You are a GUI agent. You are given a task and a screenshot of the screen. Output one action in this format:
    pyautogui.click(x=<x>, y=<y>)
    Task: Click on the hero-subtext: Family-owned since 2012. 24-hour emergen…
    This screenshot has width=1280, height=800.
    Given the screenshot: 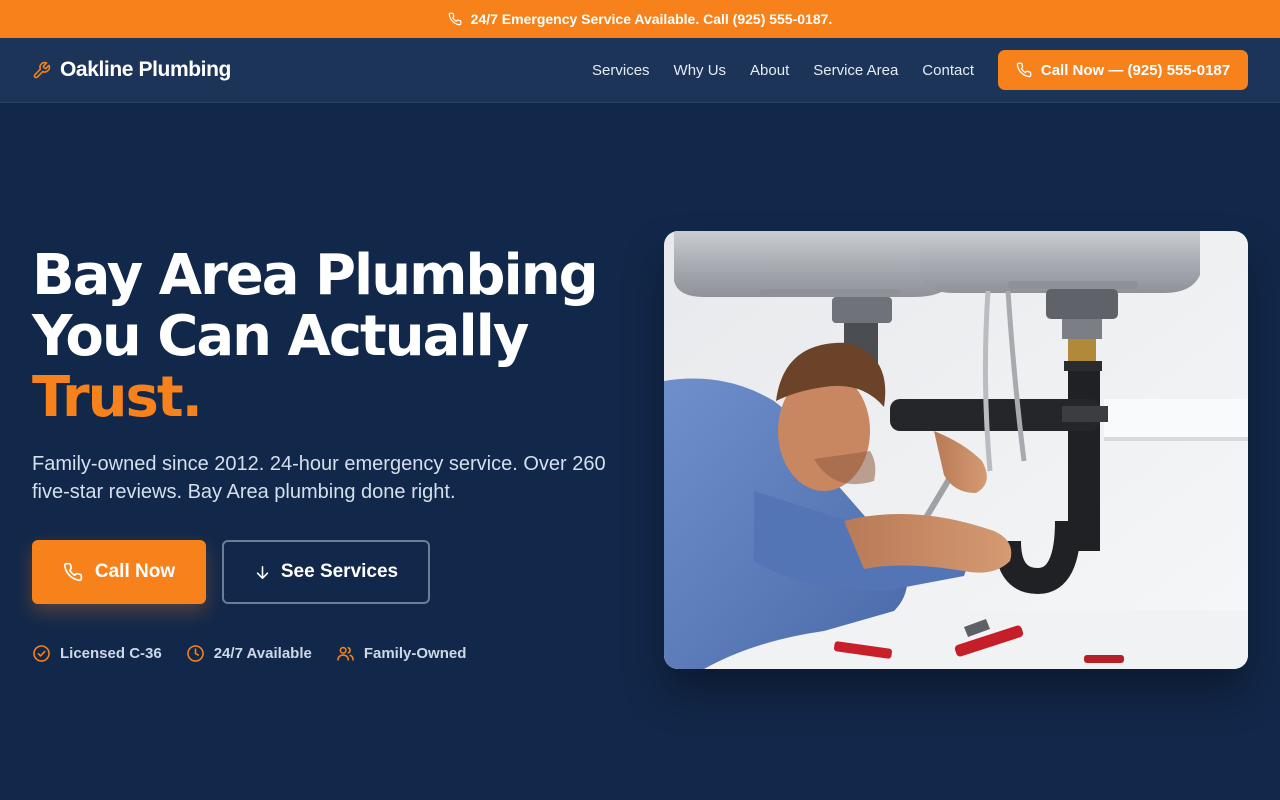 What is the action you would take?
    pyautogui.click(x=319, y=478)
    